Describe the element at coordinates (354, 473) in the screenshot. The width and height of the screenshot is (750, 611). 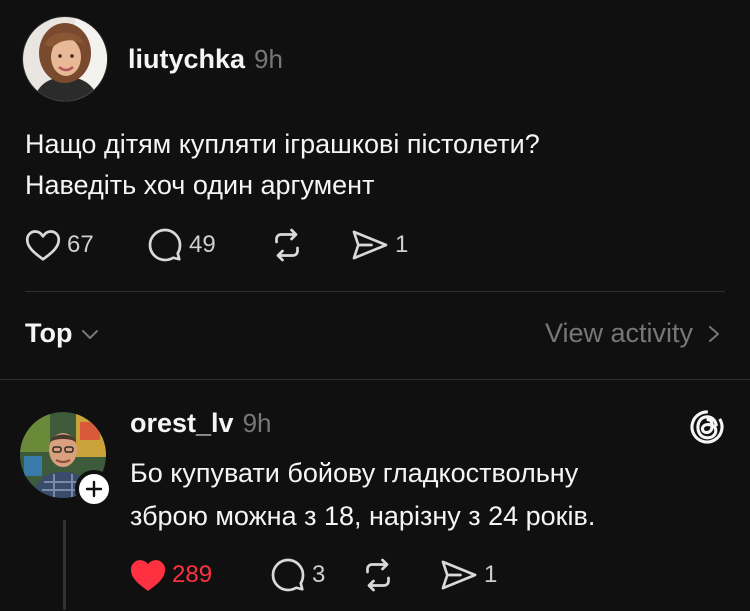
I see `reply-text-line: Бо купувати бойову гладкоствольну` at that location.